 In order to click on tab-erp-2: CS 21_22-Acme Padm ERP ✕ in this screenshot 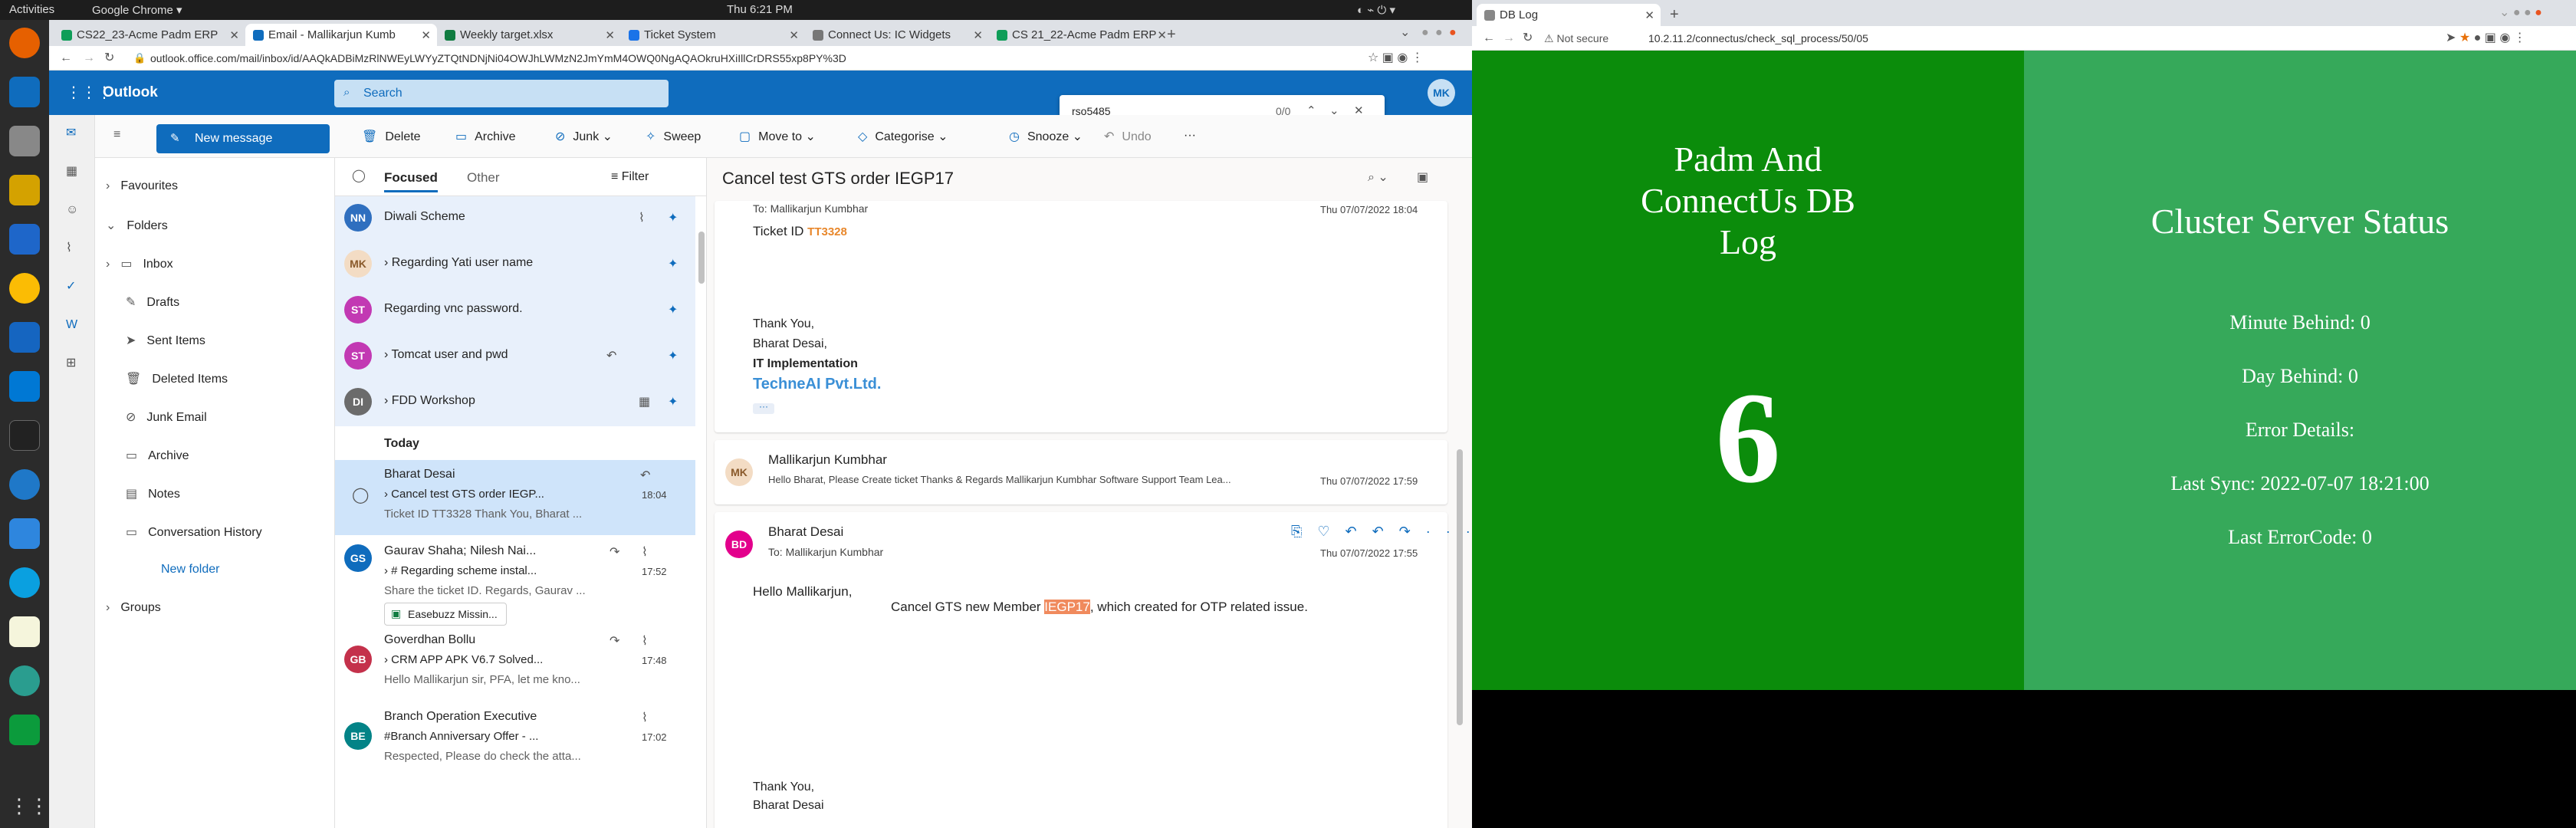, I will do `click(1081, 35)`.